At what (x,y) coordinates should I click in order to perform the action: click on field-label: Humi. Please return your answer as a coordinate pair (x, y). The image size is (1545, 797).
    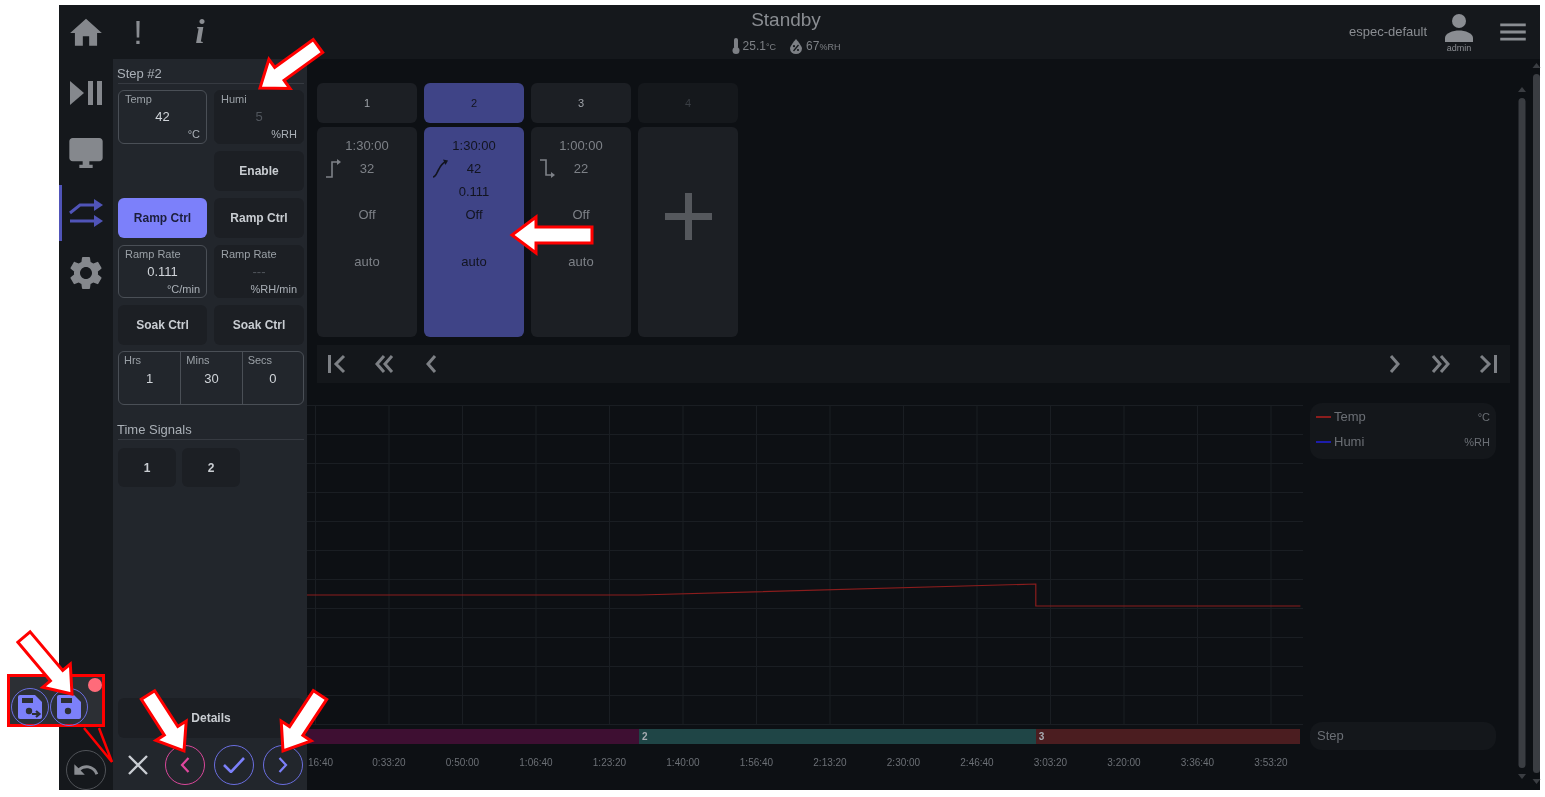
    Looking at the image, I should click on (234, 99).